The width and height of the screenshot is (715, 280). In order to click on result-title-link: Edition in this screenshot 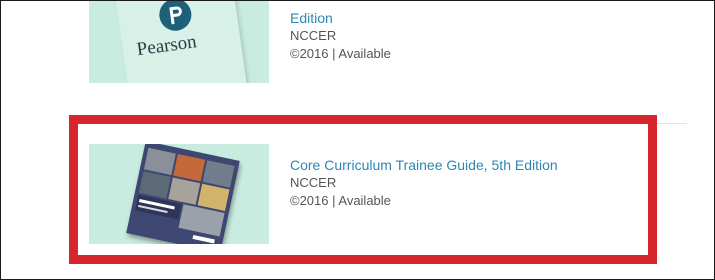, I will do `click(340, 18)`.